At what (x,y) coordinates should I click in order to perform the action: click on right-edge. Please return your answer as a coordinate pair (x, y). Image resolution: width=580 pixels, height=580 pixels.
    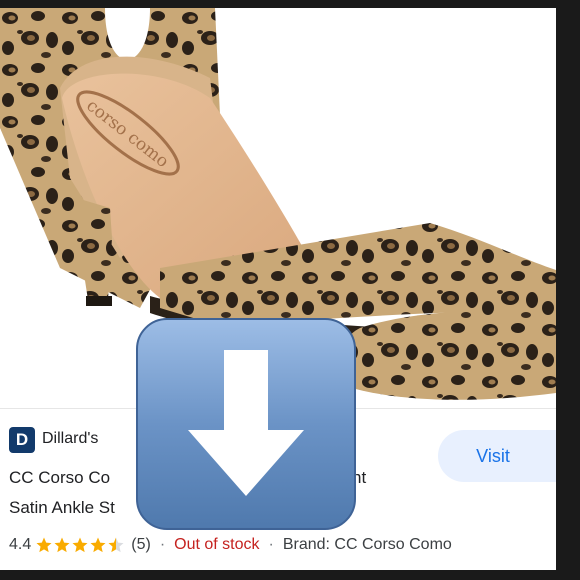
    Looking at the image, I should click on (568, 290).